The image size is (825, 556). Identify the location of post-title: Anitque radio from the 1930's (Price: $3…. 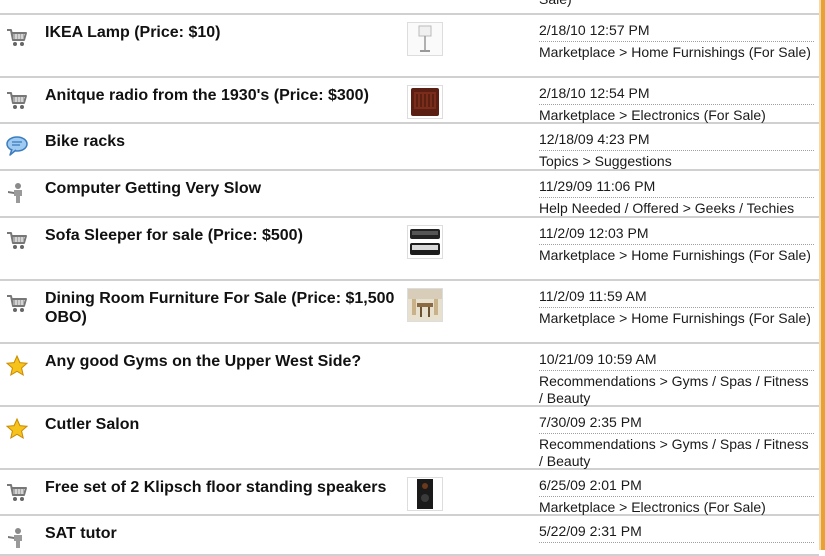
(225, 95).